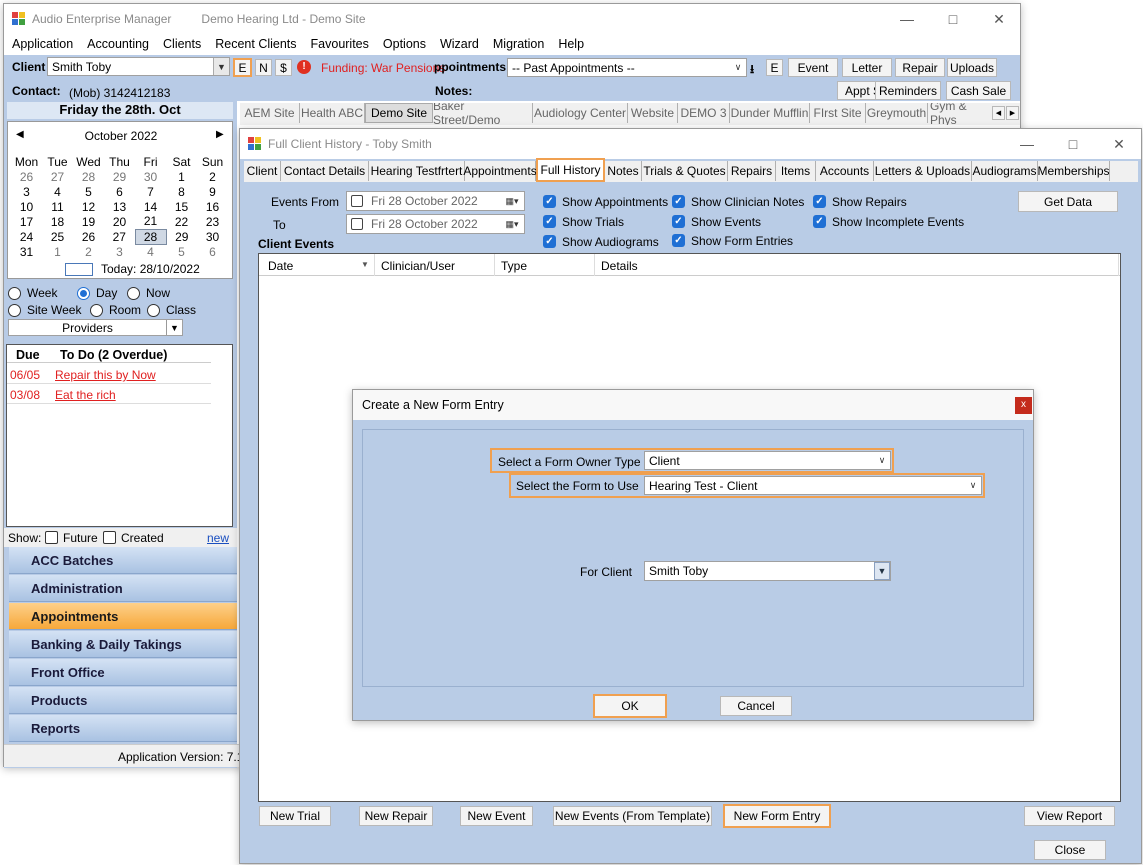  Describe the element at coordinates (109, 537) in the screenshot. I see `created-checkbox` at that location.